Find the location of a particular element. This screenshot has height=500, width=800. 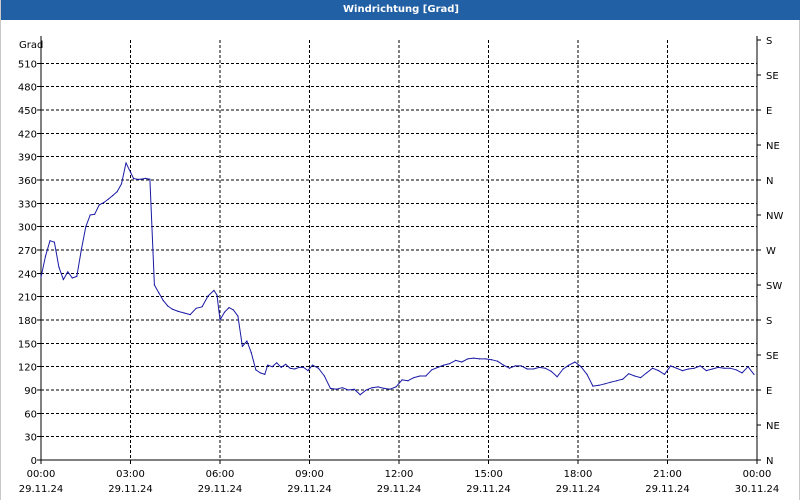

y2-tick-label: S is located at coordinates (769, 321).